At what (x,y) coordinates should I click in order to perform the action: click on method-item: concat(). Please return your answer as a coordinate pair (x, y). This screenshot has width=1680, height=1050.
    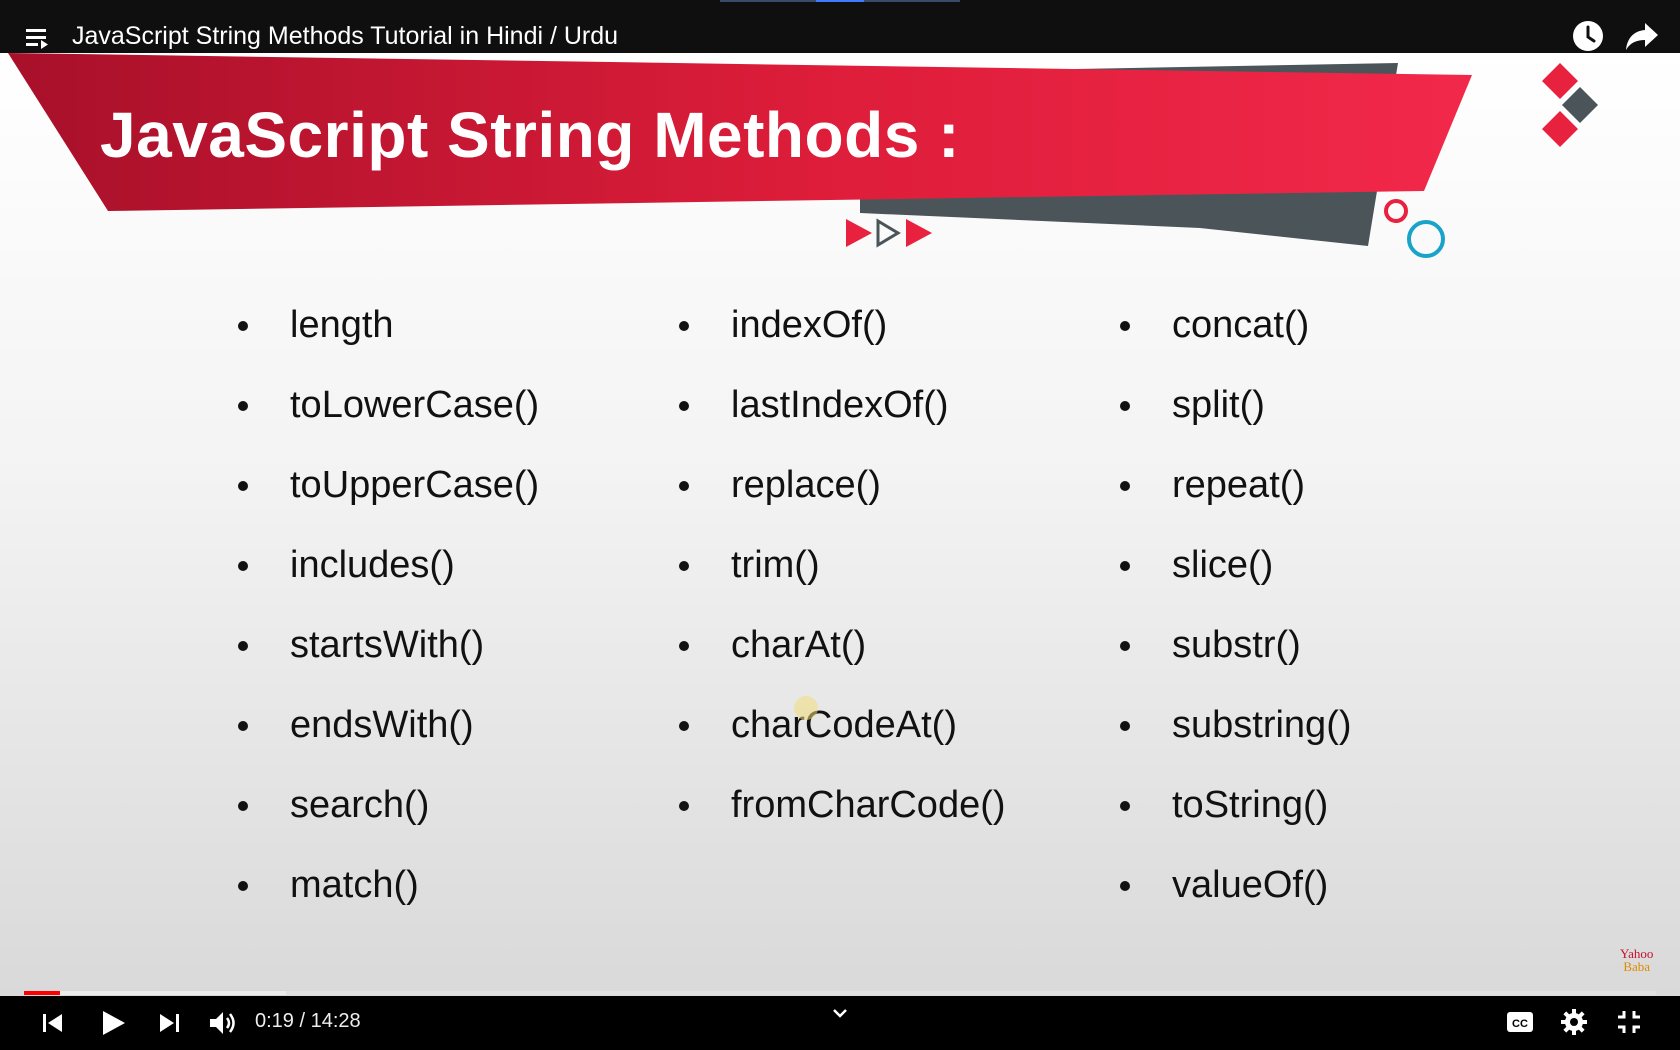
    Looking at the image, I should click on (1236, 343).